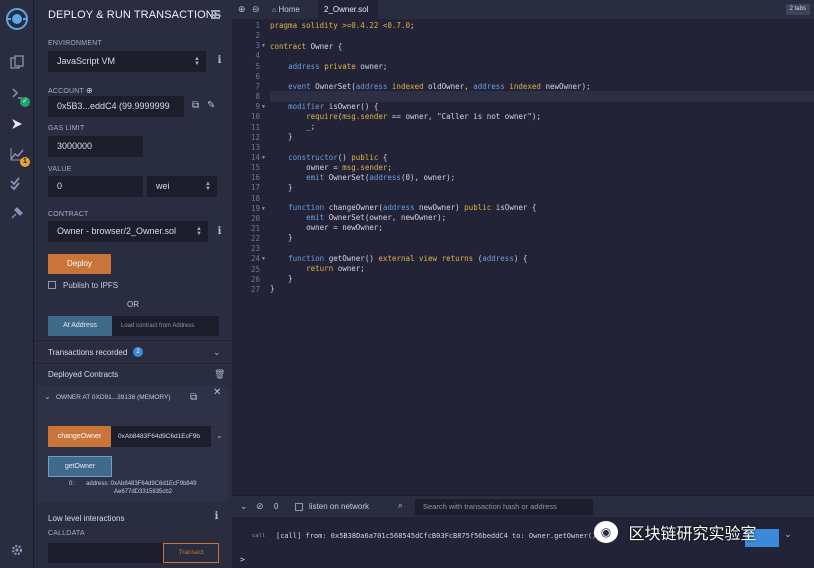  What do you see at coordinates (256, 9) in the screenshot?
I see `zoom-out-icon: ⊖` at bounding box center [256, 9].